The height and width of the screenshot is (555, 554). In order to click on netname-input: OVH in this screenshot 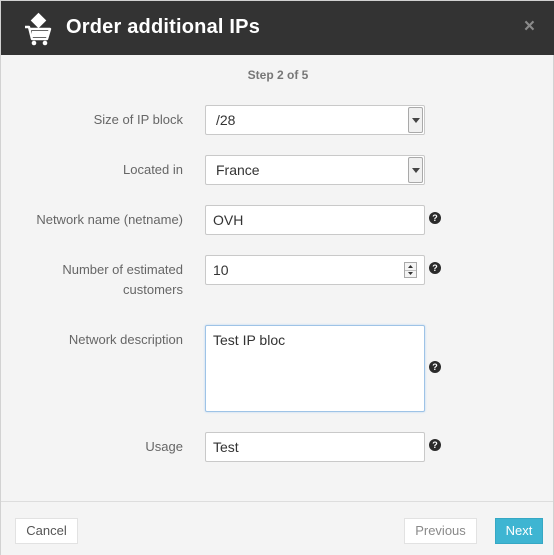, I will do `click(315, 220)`.